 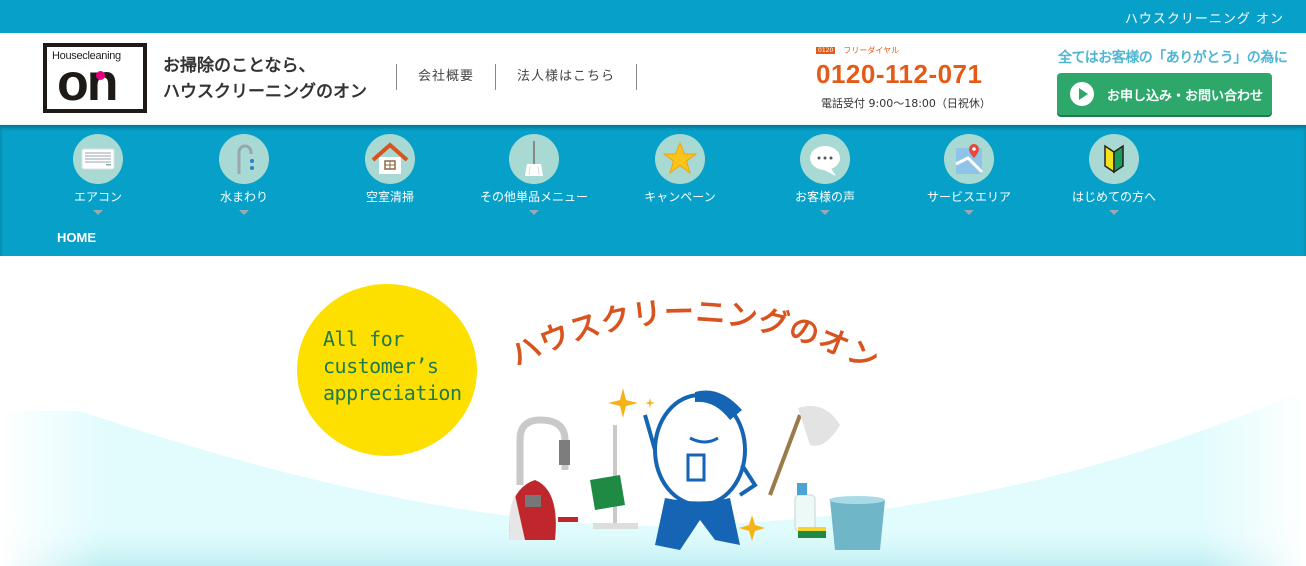 I want to click on slogan: 全てはお客様の「ありがとう」の為に, so click(x=1173, y=58).